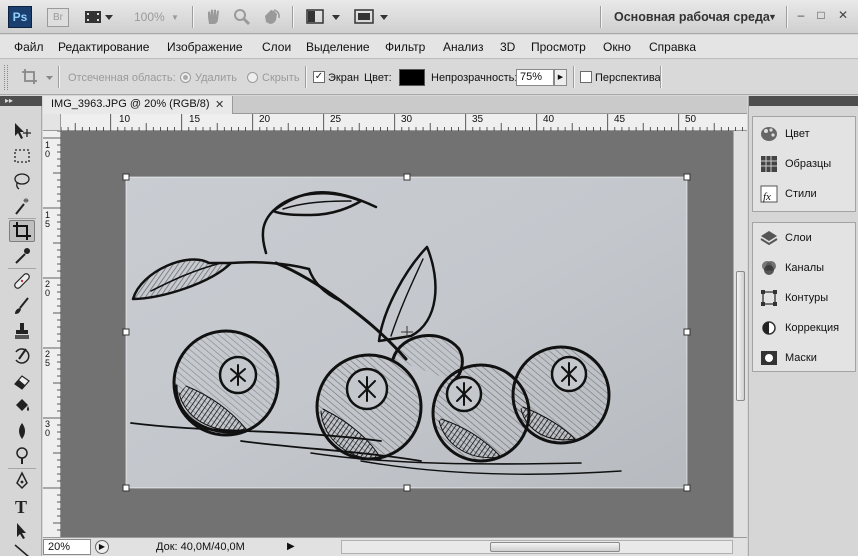  Describe the element at coordinates (22, 456) in the screenshot. I see `dodge-tool-icon` at that location.